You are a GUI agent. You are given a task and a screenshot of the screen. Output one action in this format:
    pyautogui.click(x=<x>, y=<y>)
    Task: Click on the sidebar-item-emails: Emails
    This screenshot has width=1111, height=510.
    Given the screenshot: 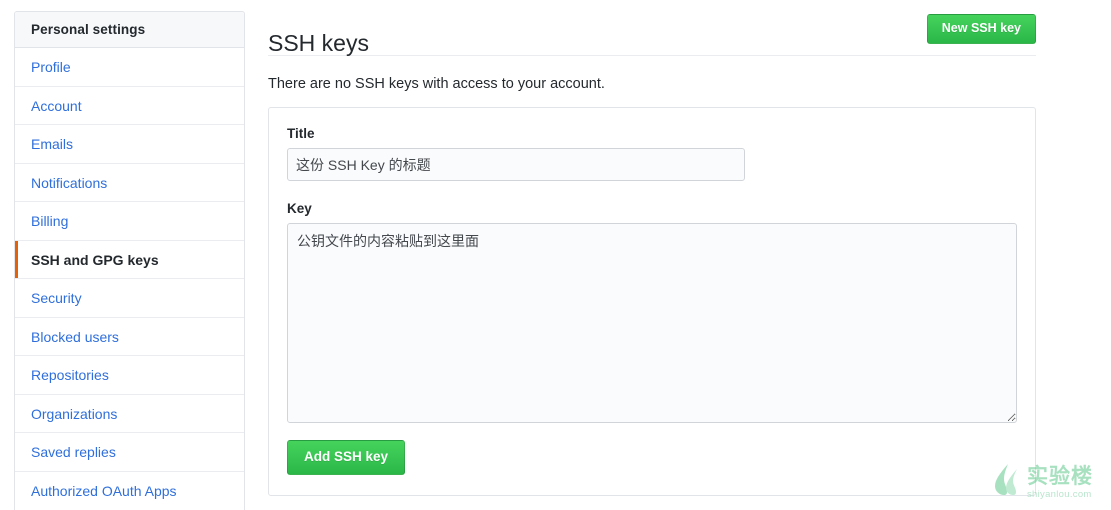 What is the action you would take?
    pyautogui.click(x=129, y=144)
    